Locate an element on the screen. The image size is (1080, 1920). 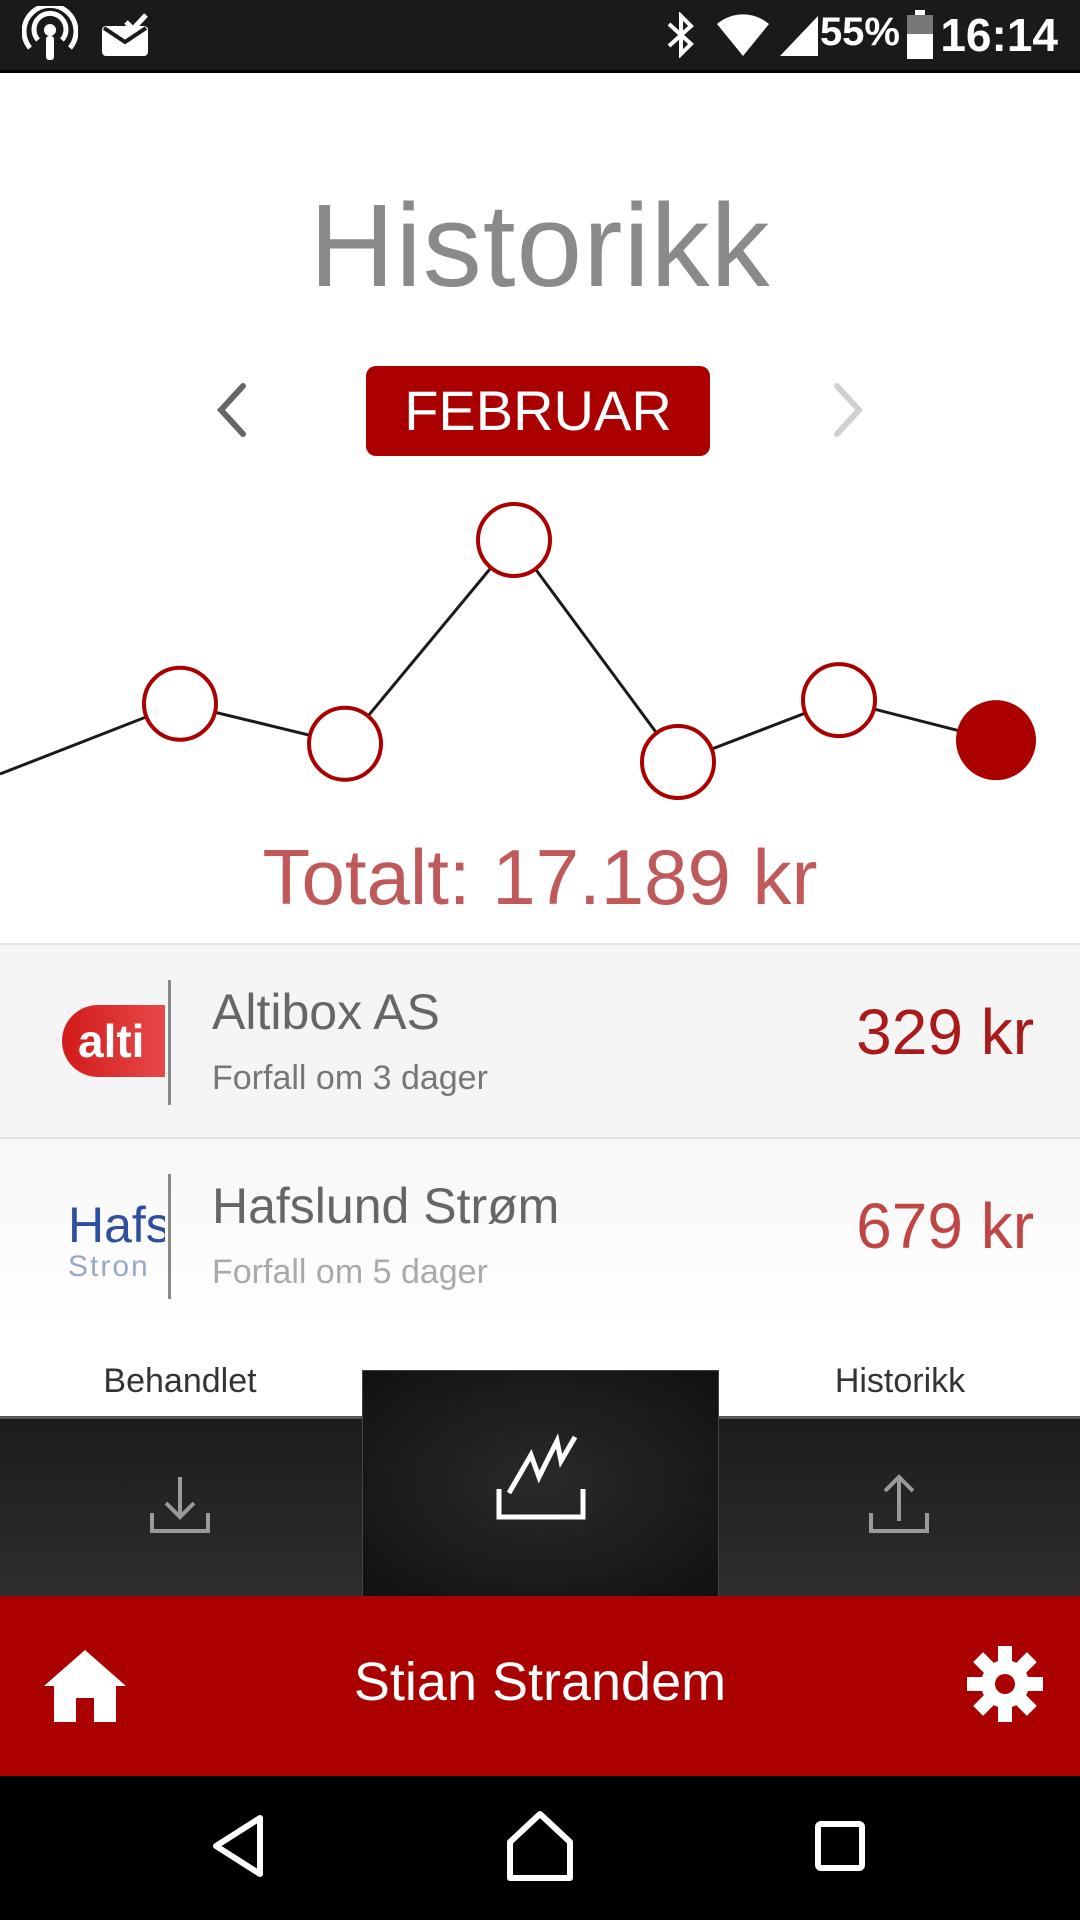
tab-label-behandlet: Behandlet is located at coordinates (180, 1381).